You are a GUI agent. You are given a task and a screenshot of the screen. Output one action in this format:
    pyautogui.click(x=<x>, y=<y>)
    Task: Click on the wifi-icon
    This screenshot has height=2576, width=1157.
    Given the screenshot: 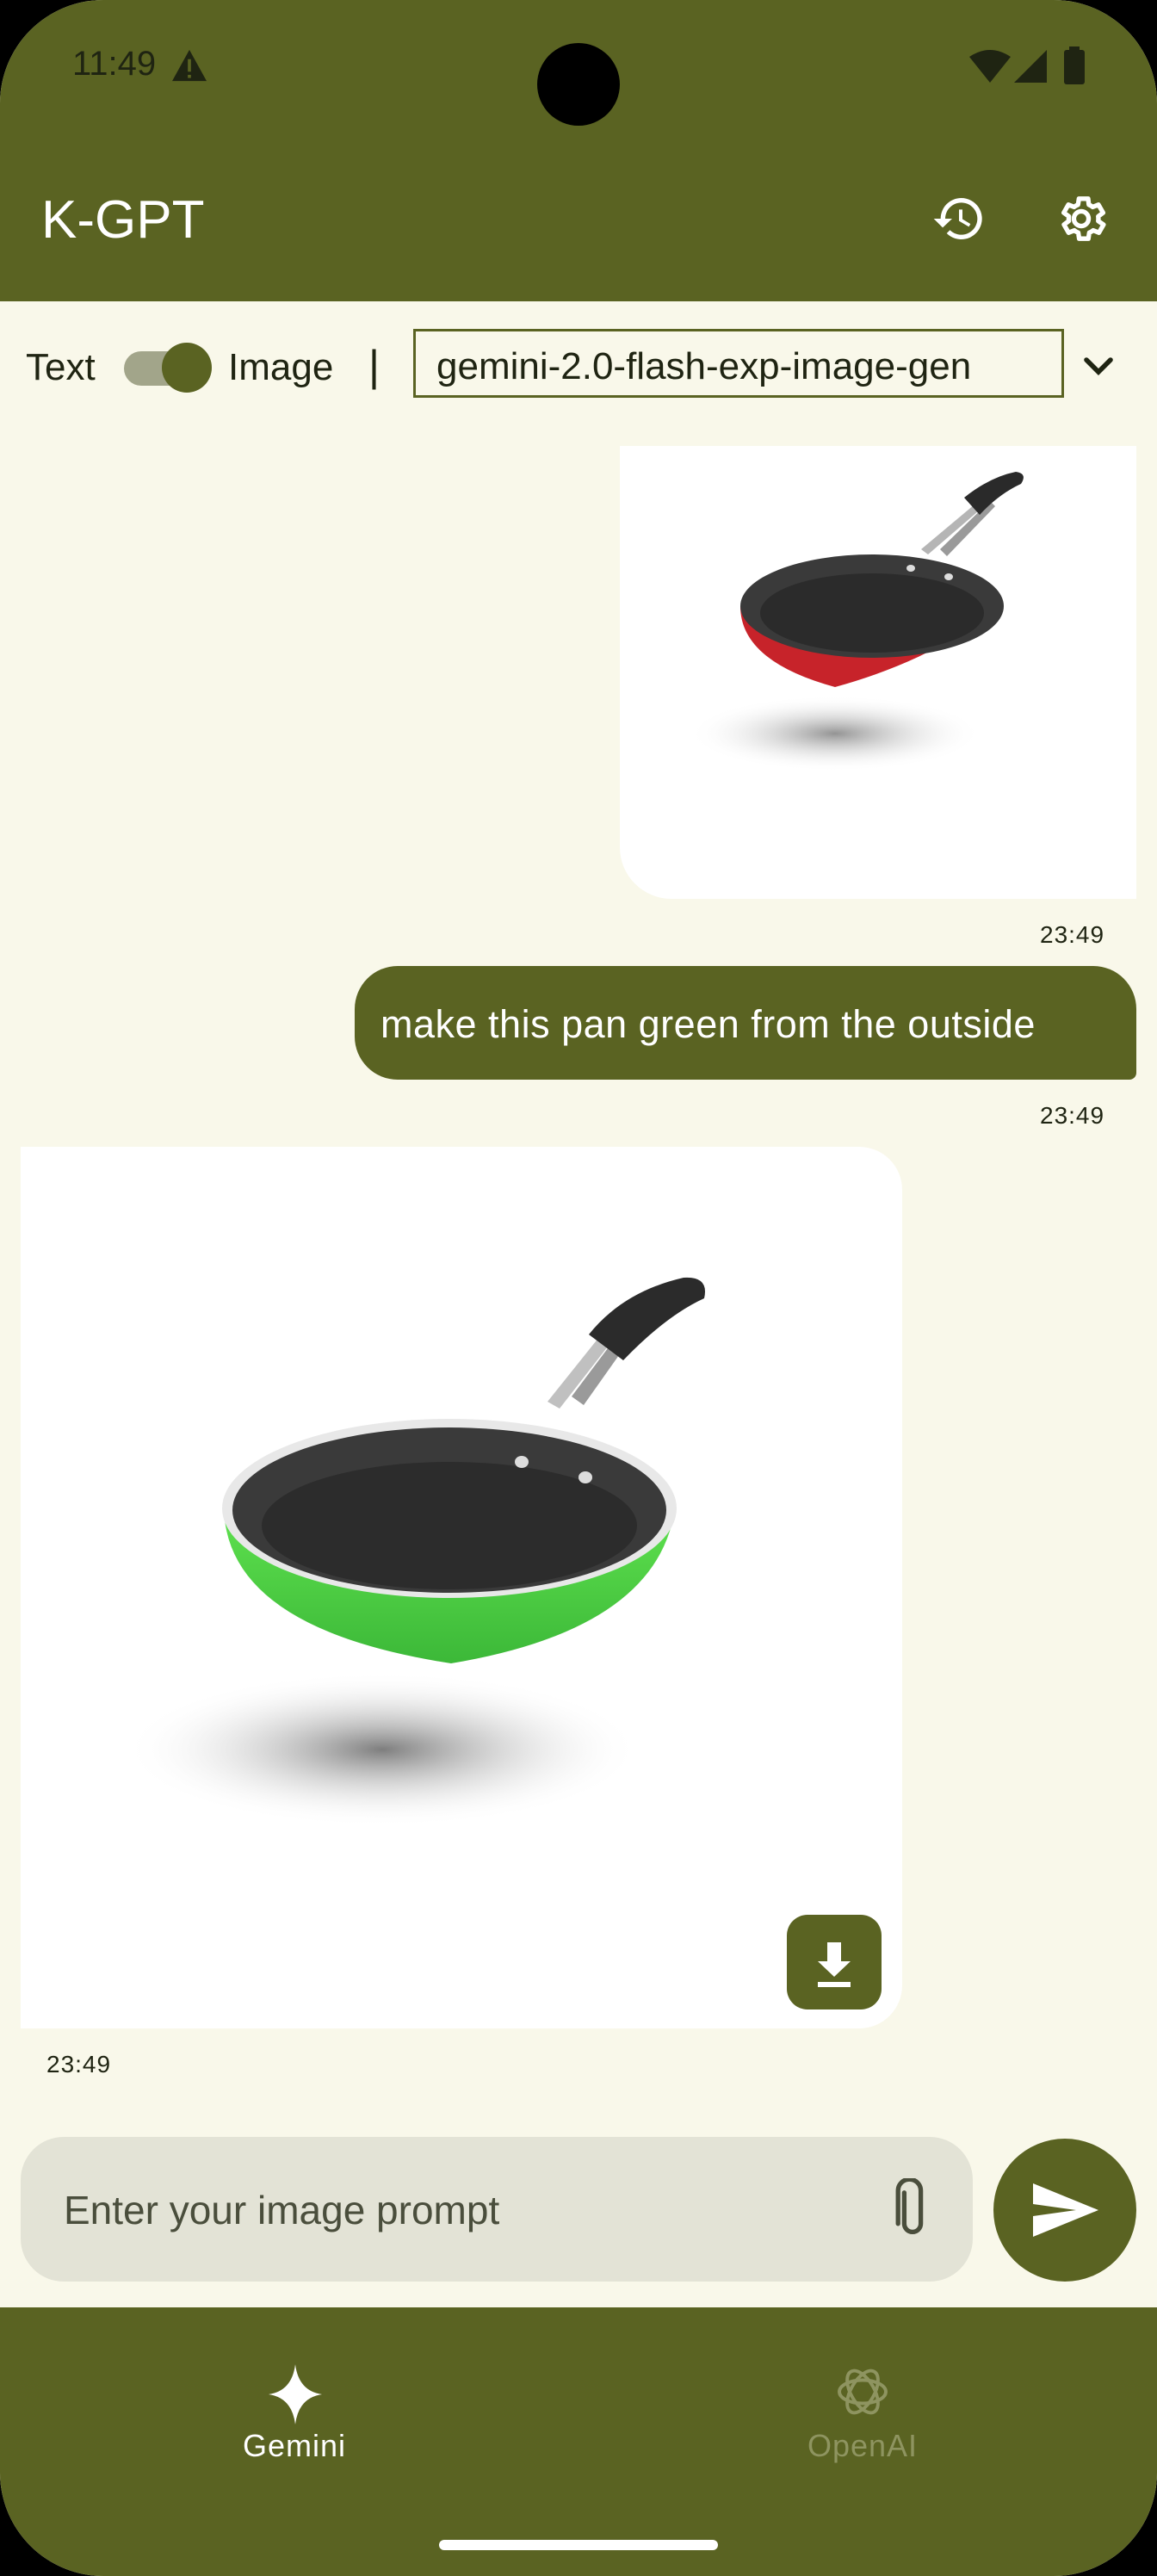 What is the action you would take?
    pyautogui.click(x=990, y=66)
    